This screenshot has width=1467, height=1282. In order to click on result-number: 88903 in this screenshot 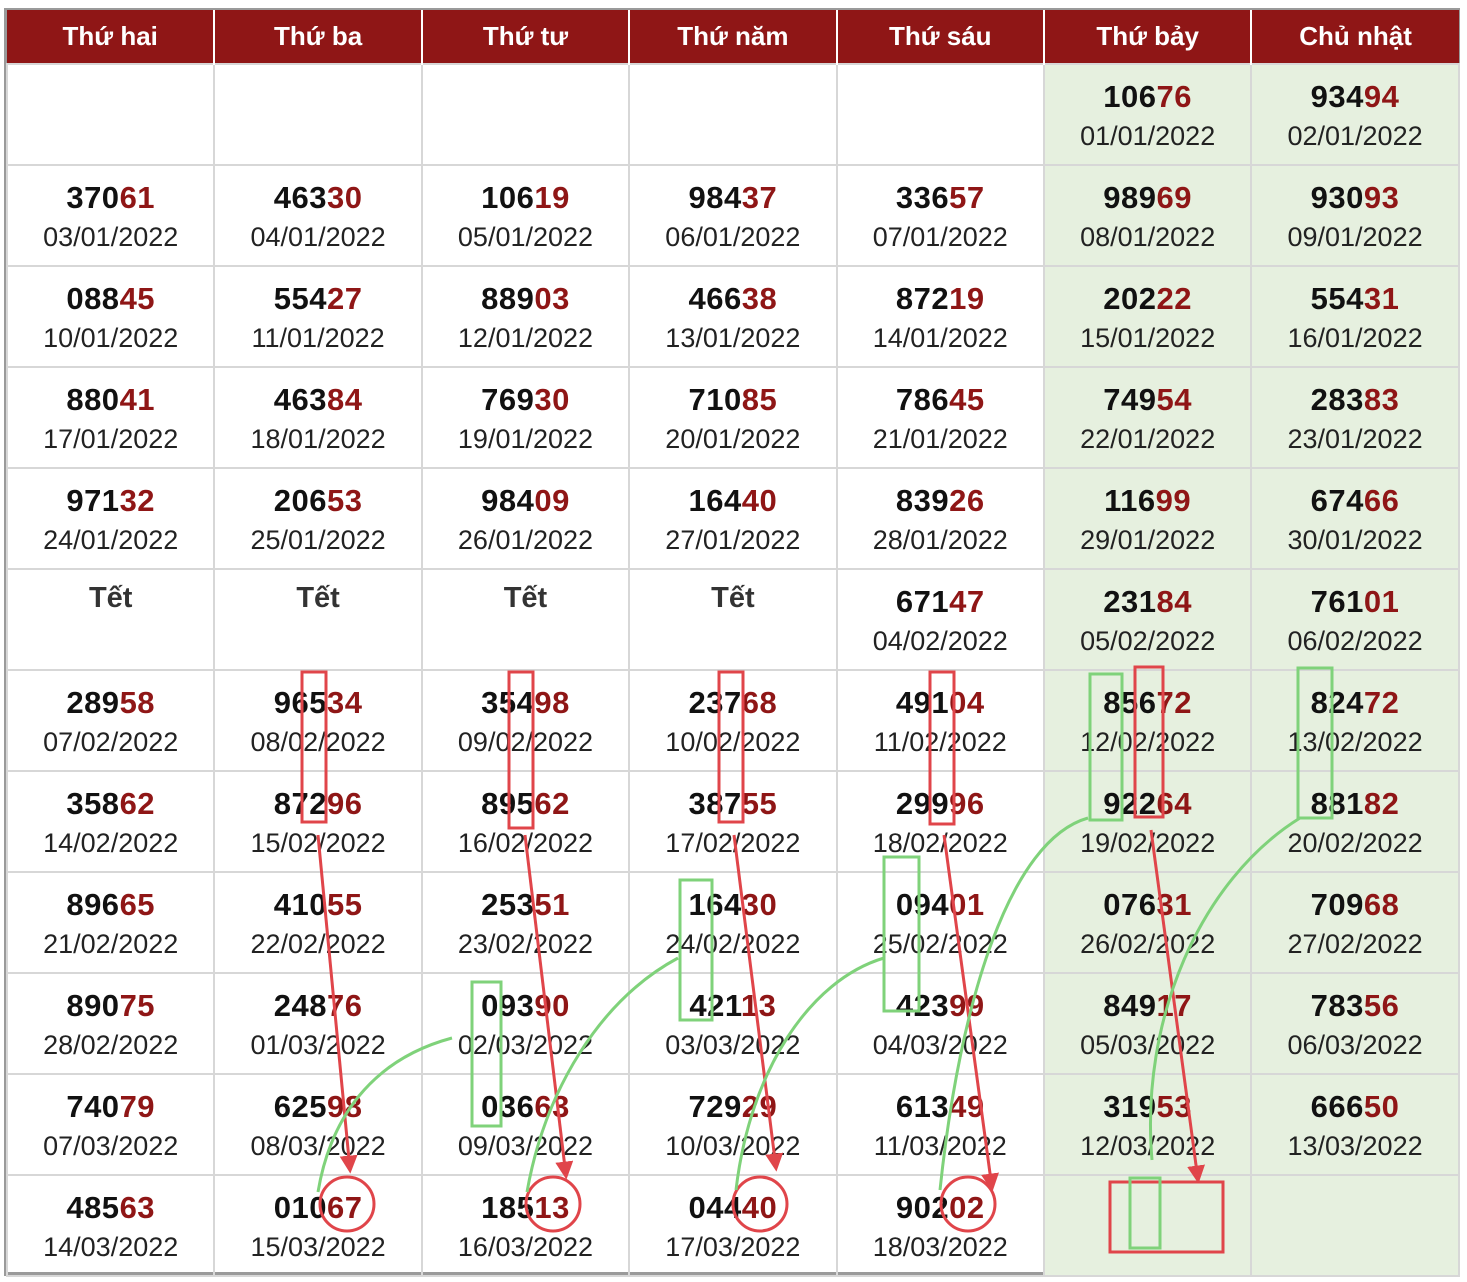, I will do `click(525, 299)`.